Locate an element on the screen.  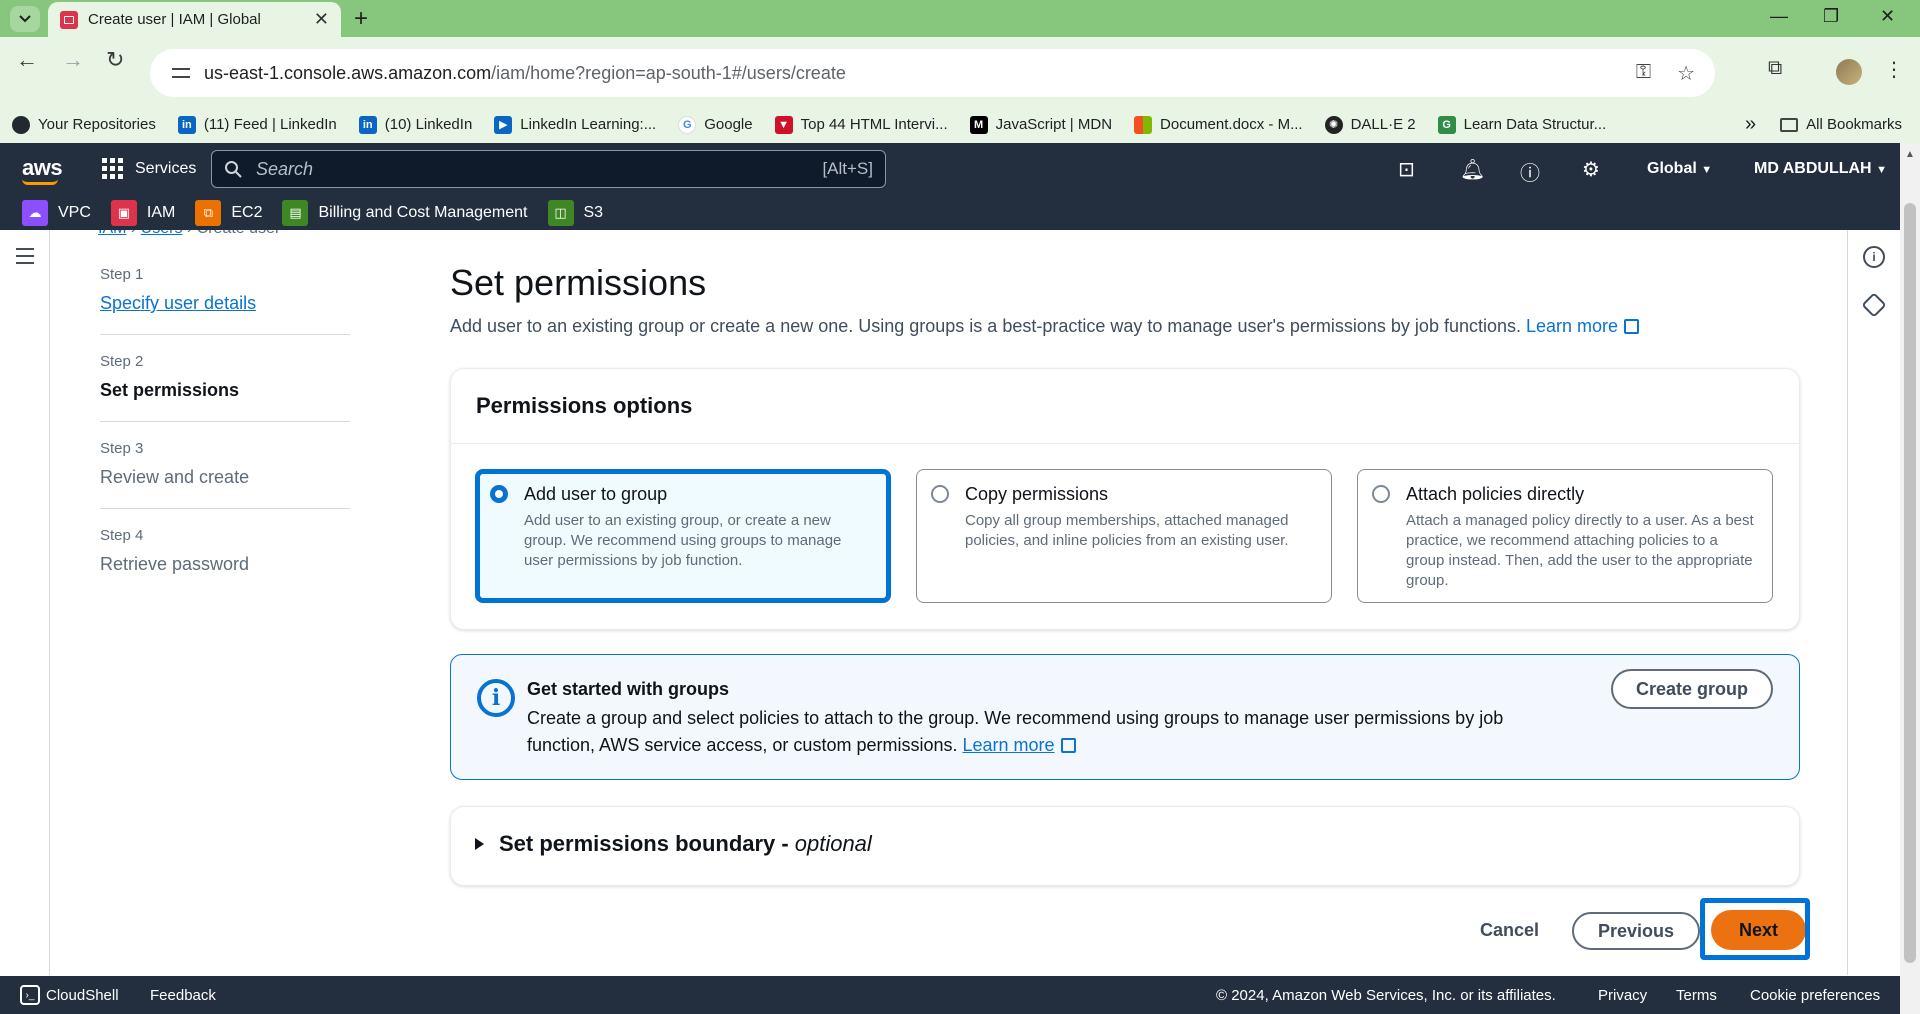
feedback-hexagon-icon is located at coordinates (1874, 305).